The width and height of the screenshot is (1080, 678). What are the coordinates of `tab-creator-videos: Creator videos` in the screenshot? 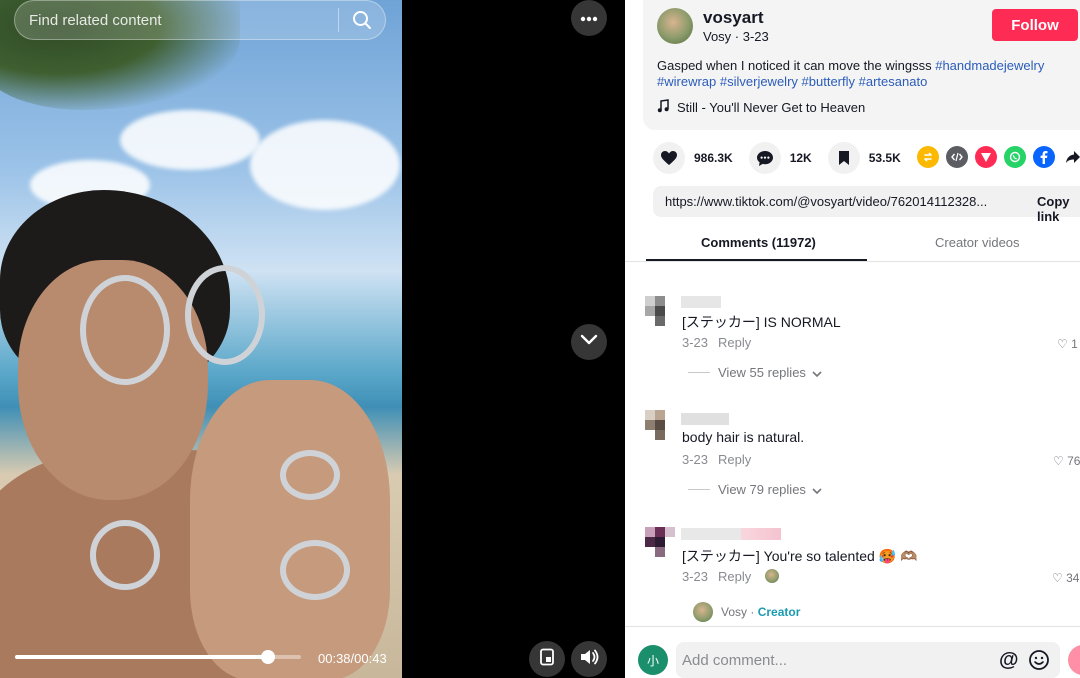 It's located at (977, 242).